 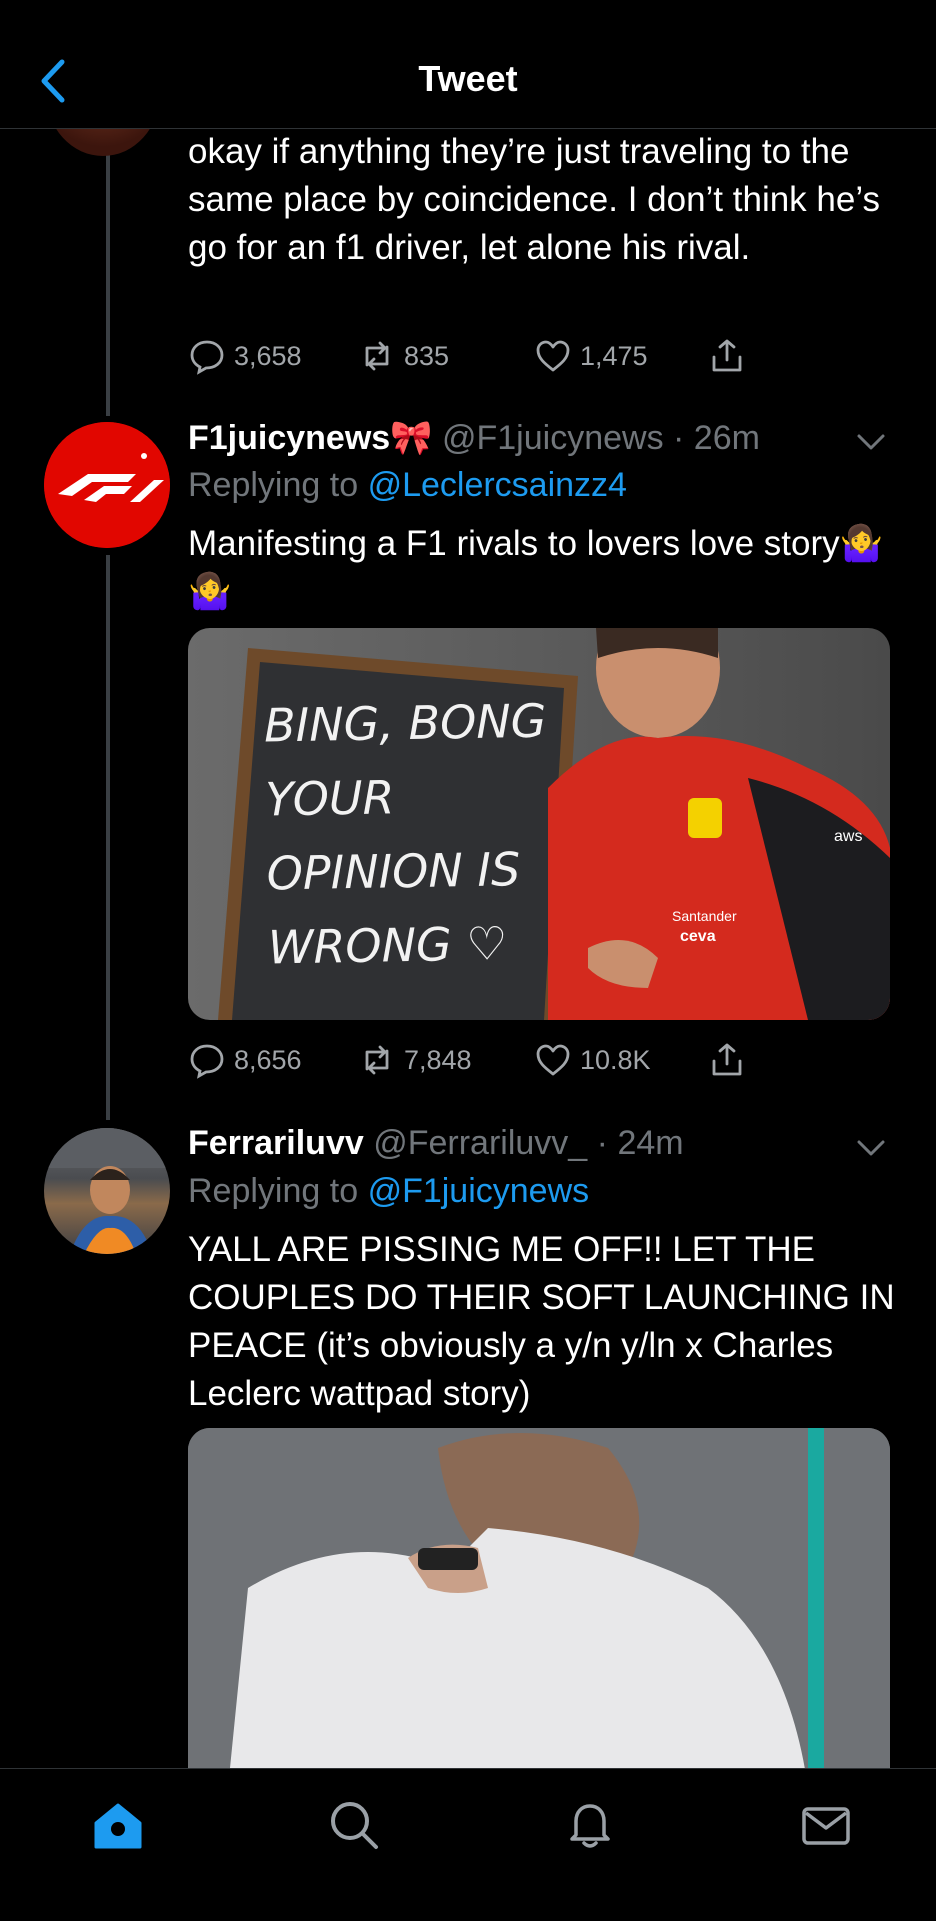 What do you see at coordinates (427, 355) in the screenshot?
I see `retweet-count: 835` at bounding box center [427, 355].